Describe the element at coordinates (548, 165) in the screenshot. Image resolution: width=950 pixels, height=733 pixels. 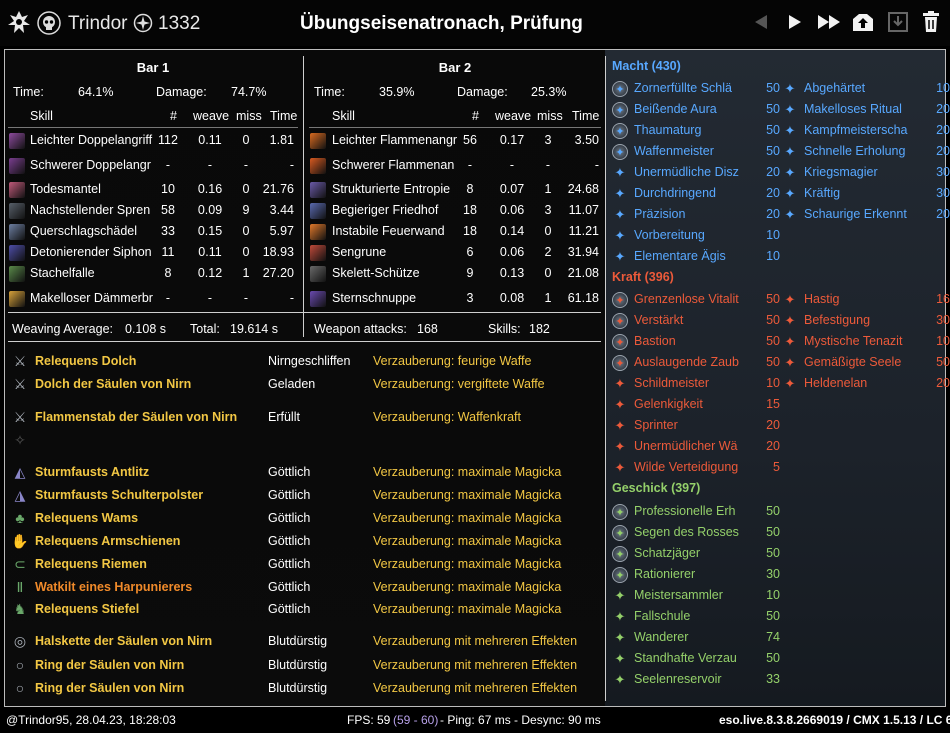
I see `skill-miss: -` at that location.